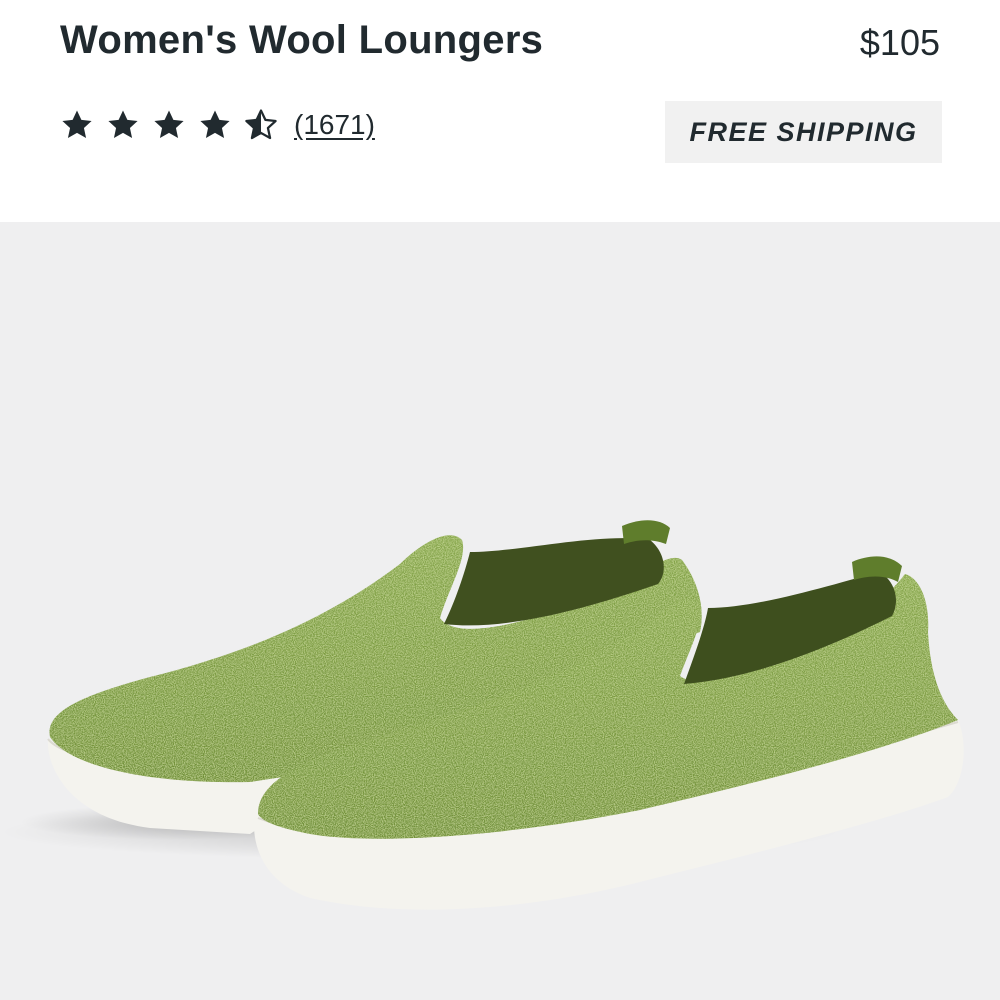  What do you see at coordinates (803, 132) in the screenshot?
I see `free-shipping-badge: FREE SHIPPING` at bounding box center [803, 132].